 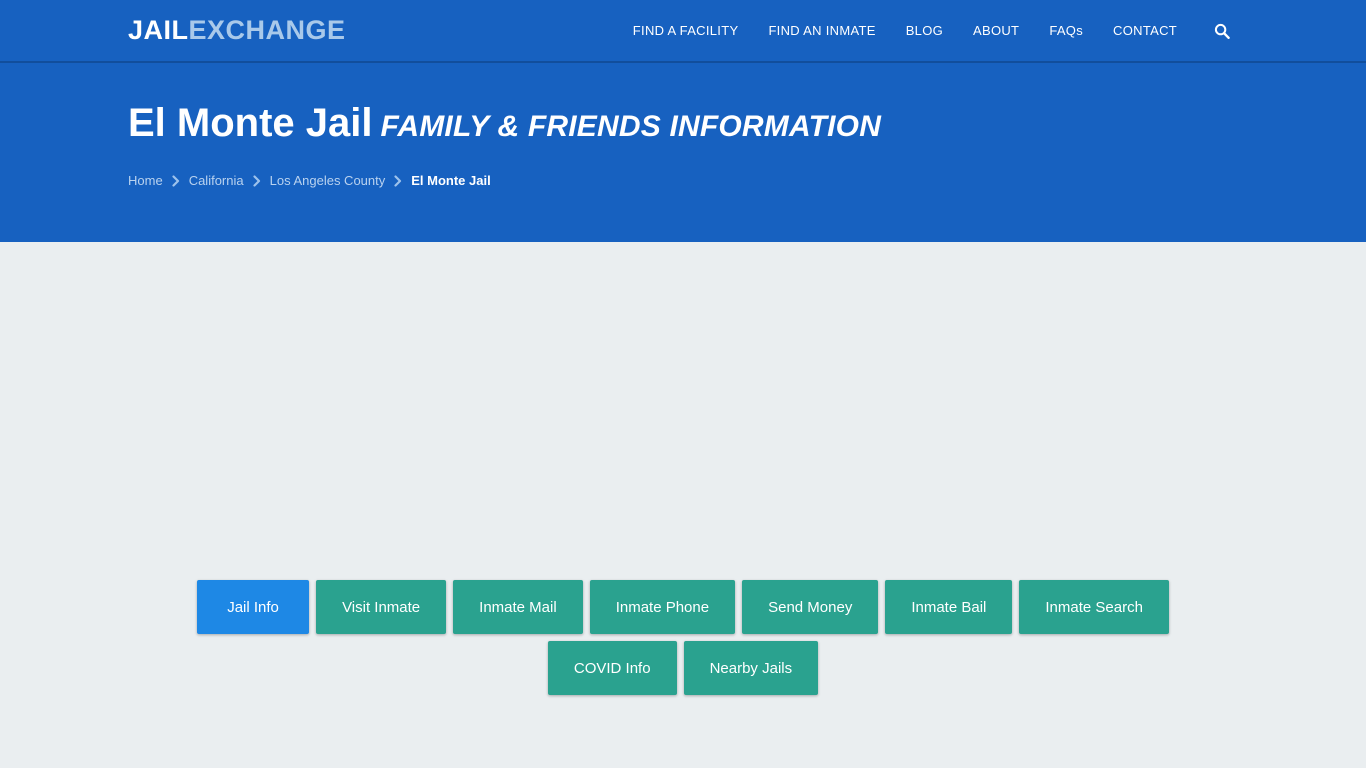 What do you see at coordinates (267, 30) in the screenshot?
I see `logo-text-secondary: EXCHANGE` at bounding box center [267, 30].